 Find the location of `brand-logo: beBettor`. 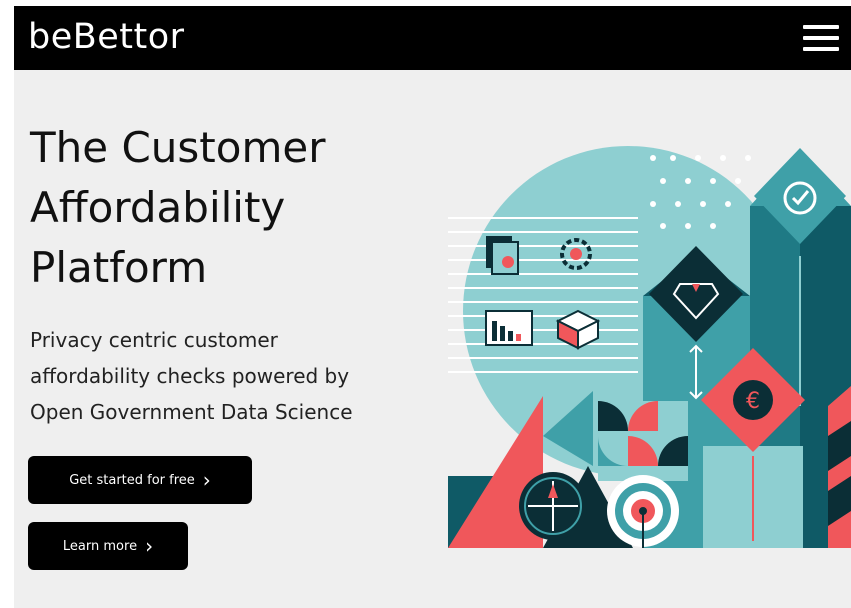

brand-logo: beBettor is located at coordinates (106, 37).